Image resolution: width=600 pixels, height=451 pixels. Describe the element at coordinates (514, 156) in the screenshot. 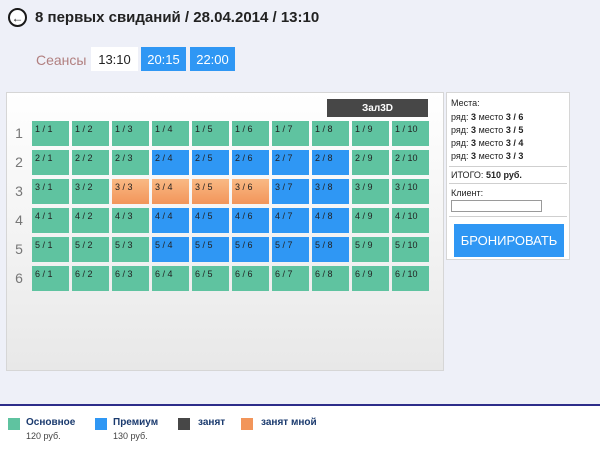

I see `seat-value: 3 / 3` at that location.